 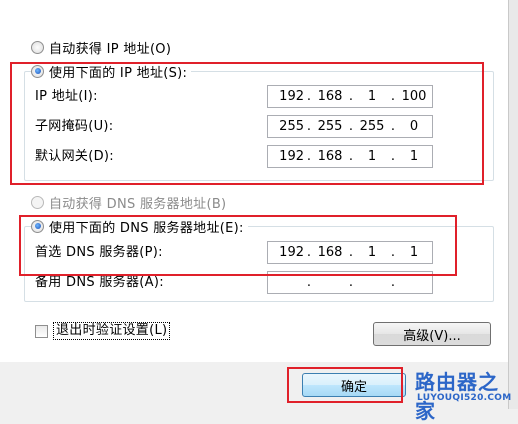 What do you see at coordinates (37, 202) in the screenshot?
I see `auto-dns-radio-circle` at bounding box center [37, 202].